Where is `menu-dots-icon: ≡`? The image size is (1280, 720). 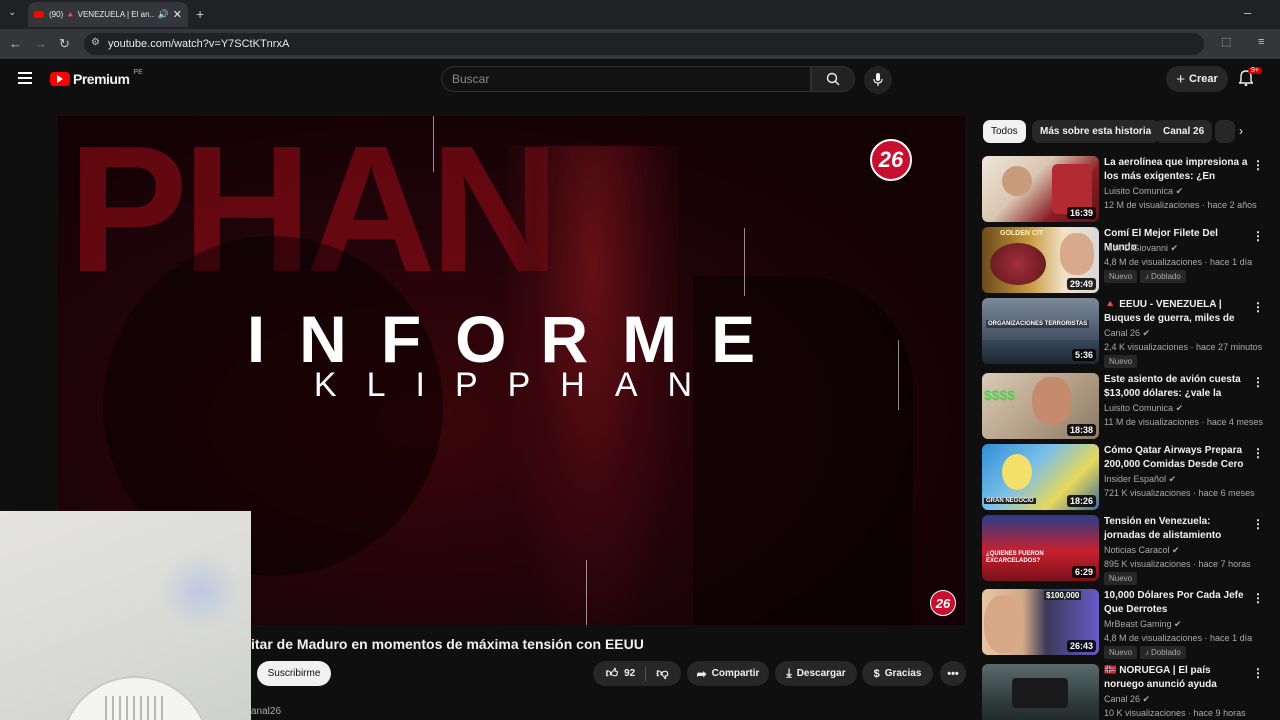 menu-dots-icon: ≡ is located at coordinates (1261, 42).